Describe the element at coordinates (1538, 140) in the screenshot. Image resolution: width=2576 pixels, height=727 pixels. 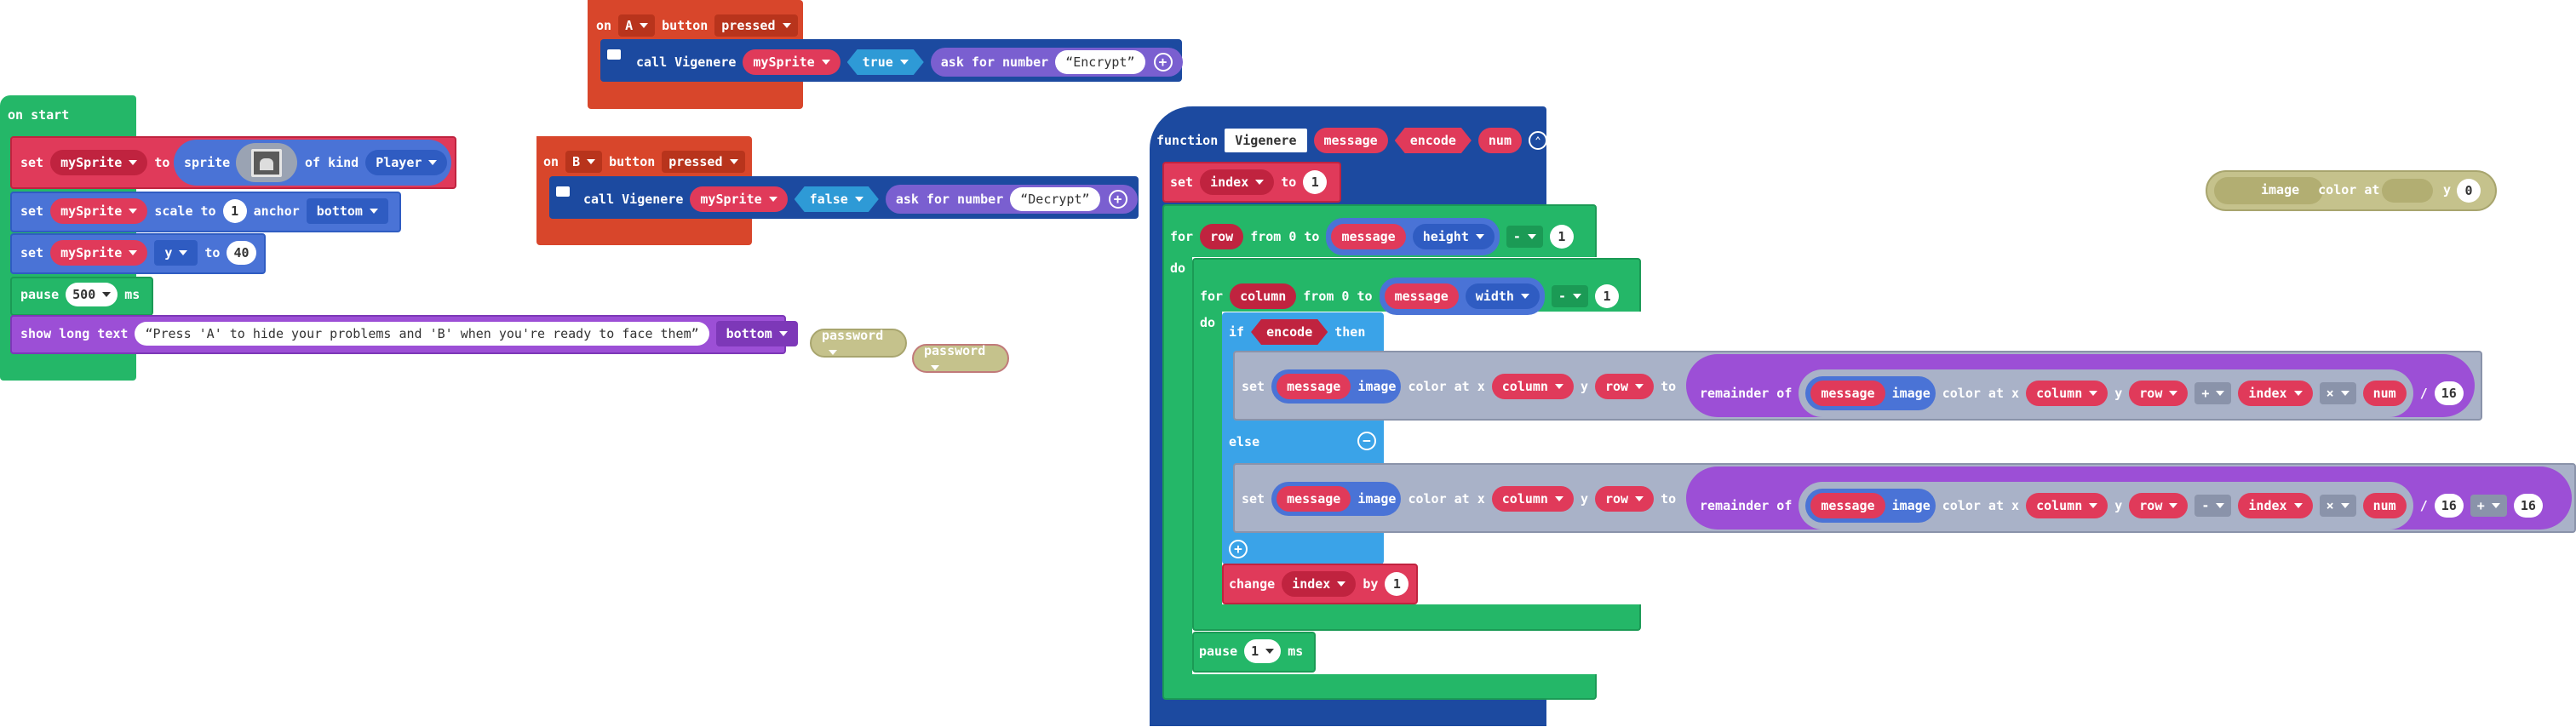
I see `collapse-params-icon: ⌃` at that location.